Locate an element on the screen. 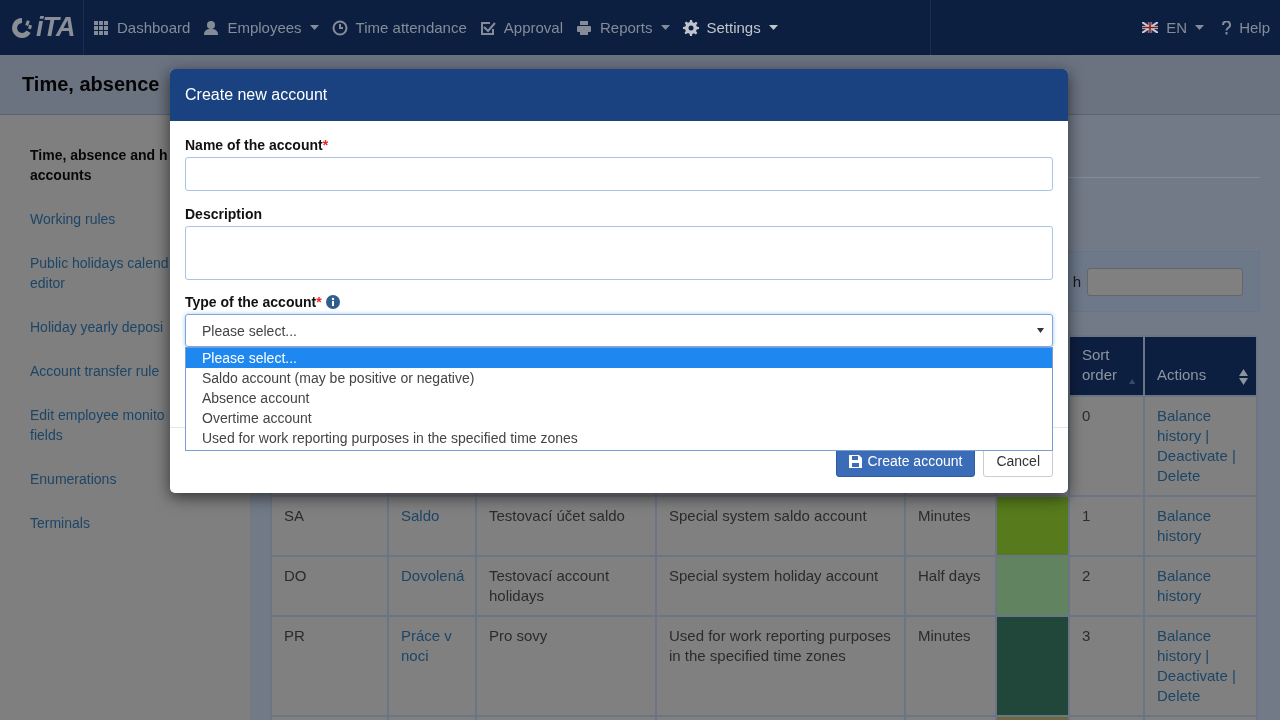  logo-icon is located at coordinates (22, 27).